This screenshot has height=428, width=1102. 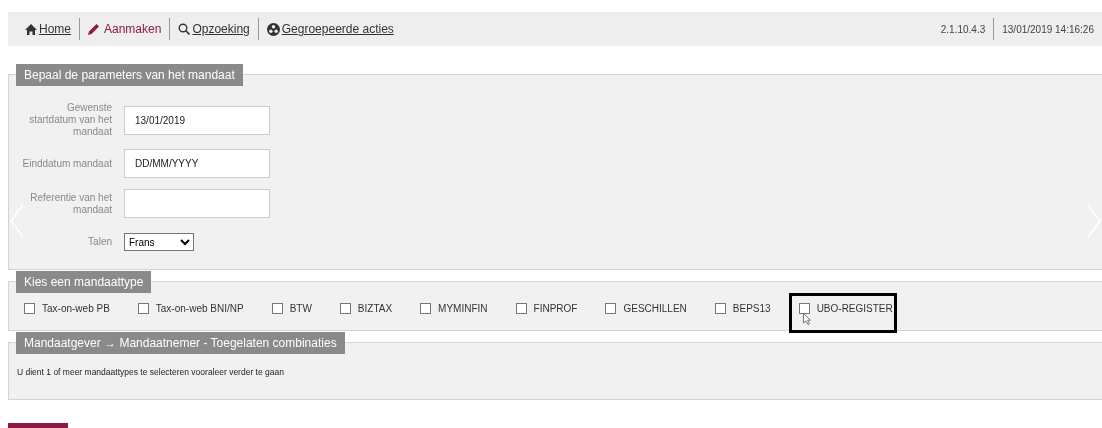 I want to click on checkbox-label: FINPROF, so click(x=555, y=308).